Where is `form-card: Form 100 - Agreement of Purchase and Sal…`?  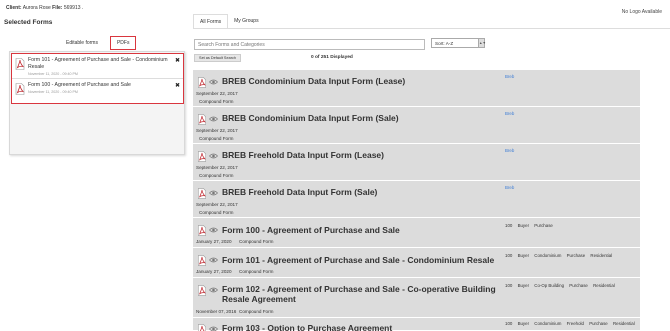 form-card: Form 100 - Agreement of Purchase and Sal… is located at coordinates (416, 233).